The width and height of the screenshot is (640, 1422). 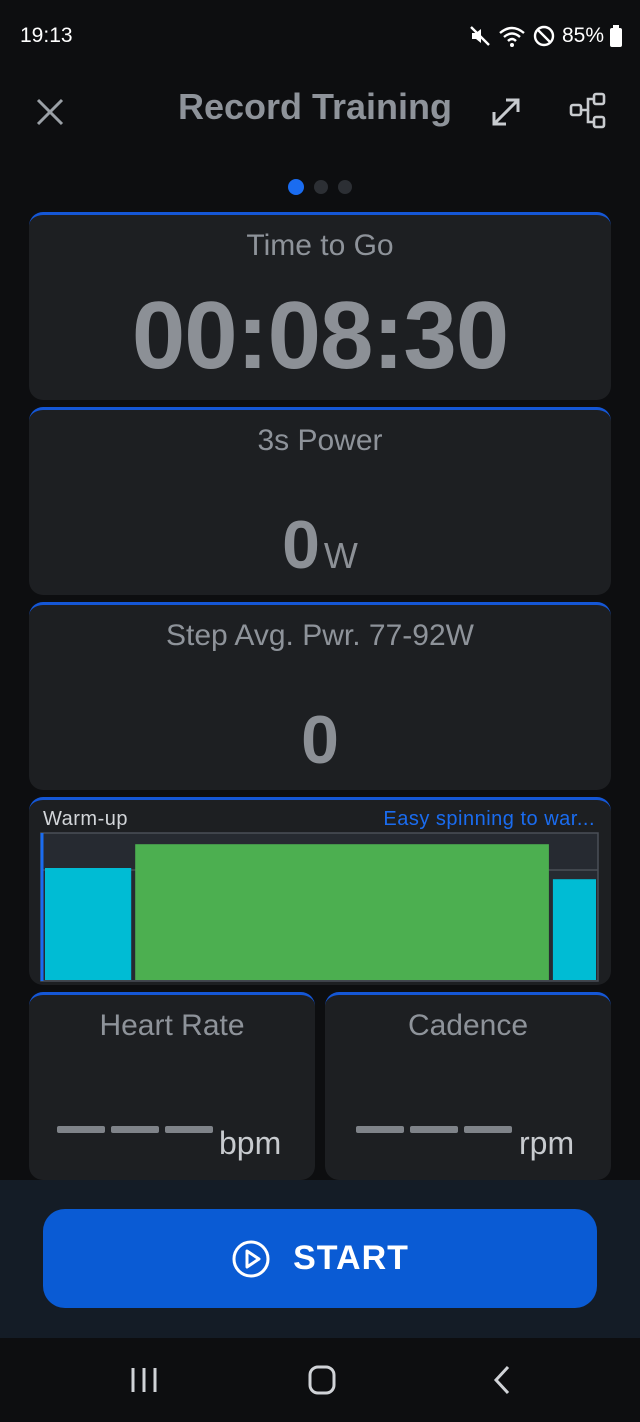 I want to click on heart-rate-empty-value, so click(x=135, y=1129).